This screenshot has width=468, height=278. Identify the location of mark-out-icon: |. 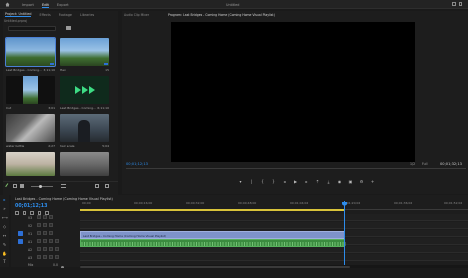
(251, 181).